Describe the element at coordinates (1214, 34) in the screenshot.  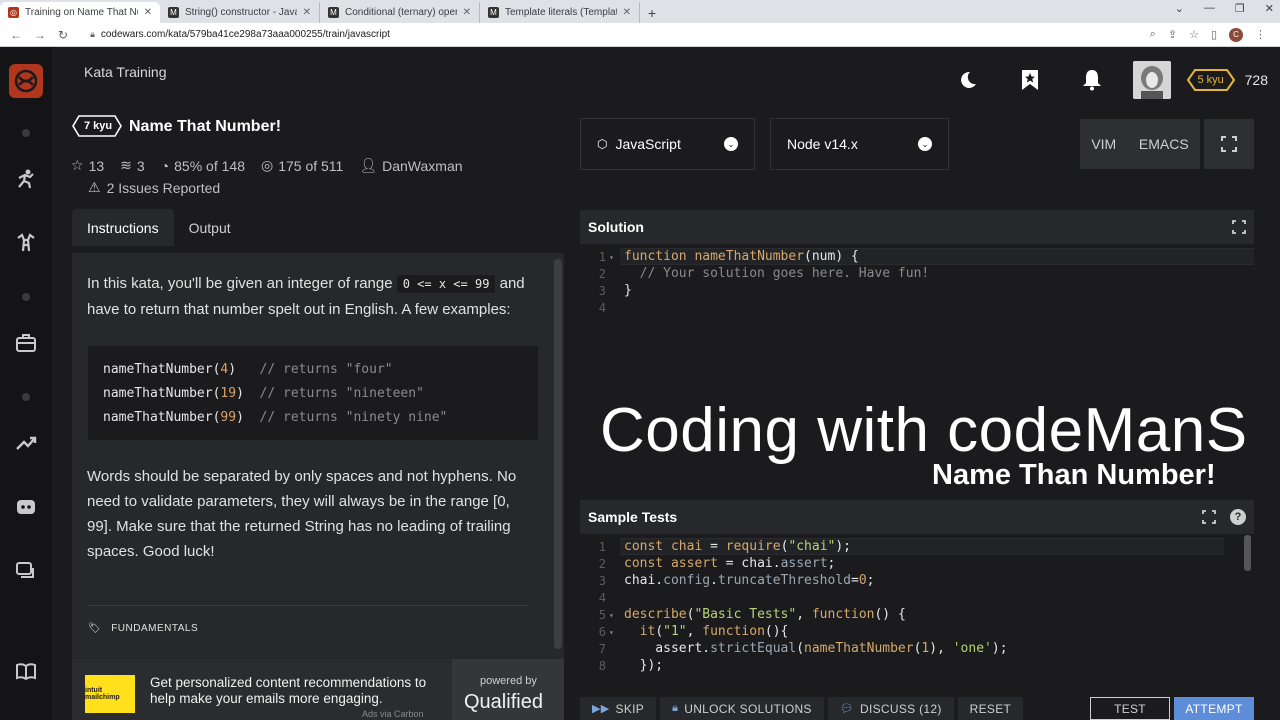
I see `sidebar-icon: ▯` at that location.